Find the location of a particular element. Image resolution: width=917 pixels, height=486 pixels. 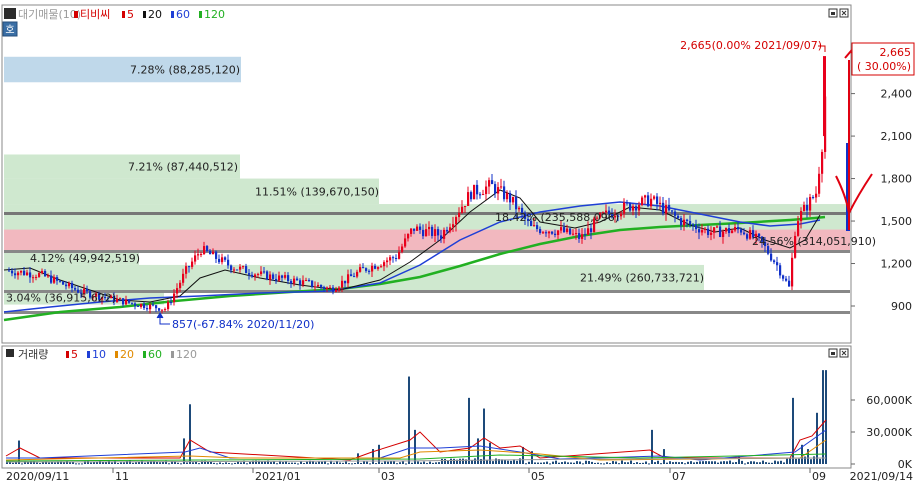

low-annotation: 857(-67.84% 2020/11/20) is located at coordinates (243, 324).